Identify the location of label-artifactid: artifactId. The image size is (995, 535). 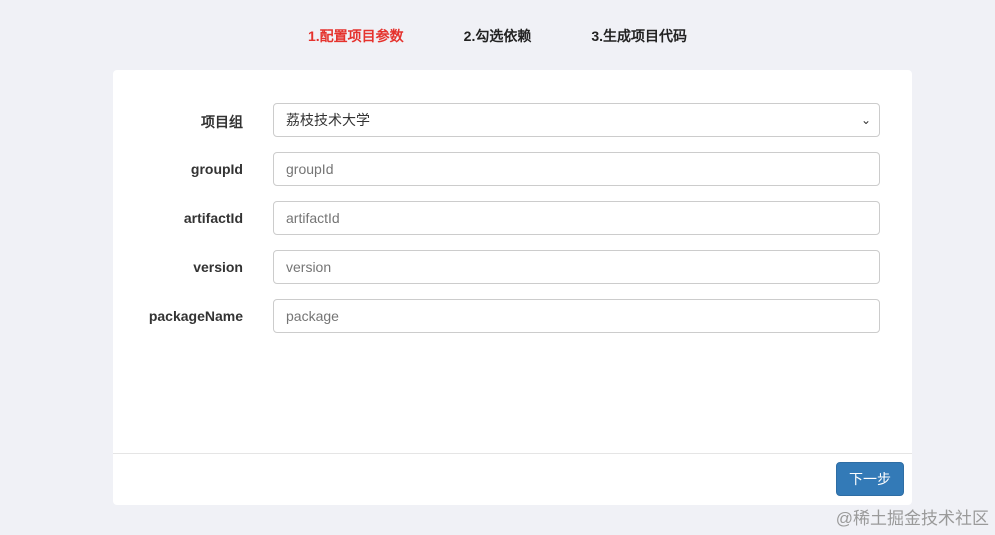
(213, 218).